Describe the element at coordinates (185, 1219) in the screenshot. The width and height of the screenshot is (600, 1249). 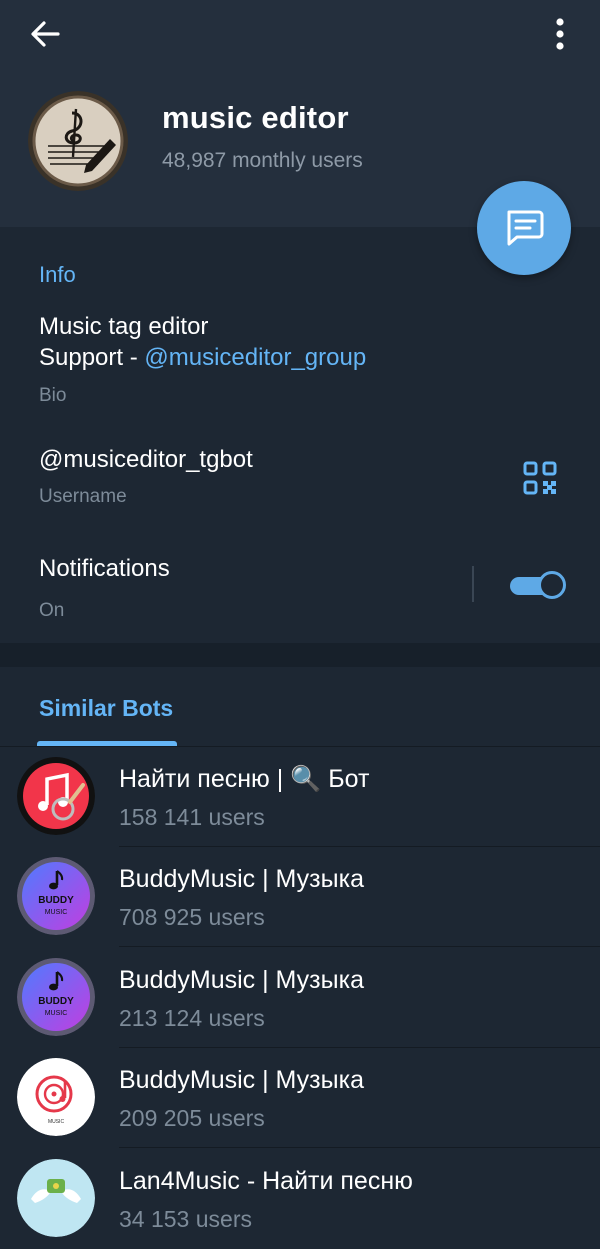
I see `bot-users: 34 153 users` at that location.